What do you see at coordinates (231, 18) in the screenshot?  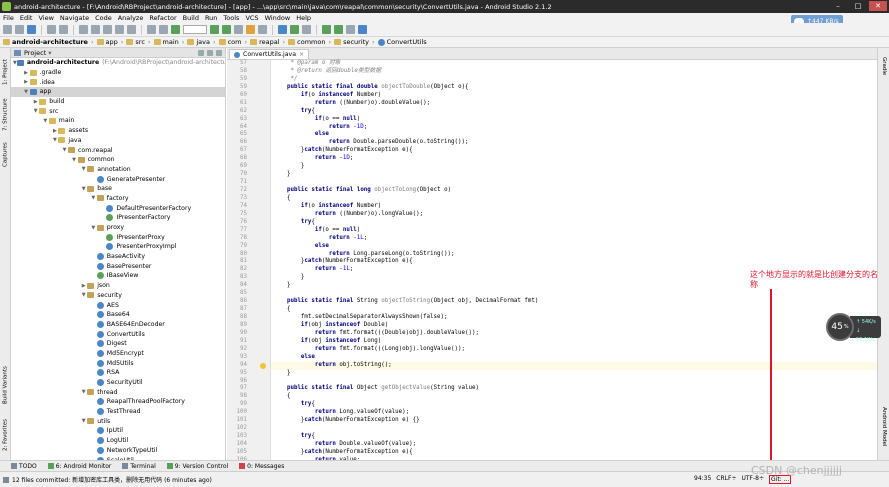 I see `menu-tools: Tools` at bounding box center [231, 18].